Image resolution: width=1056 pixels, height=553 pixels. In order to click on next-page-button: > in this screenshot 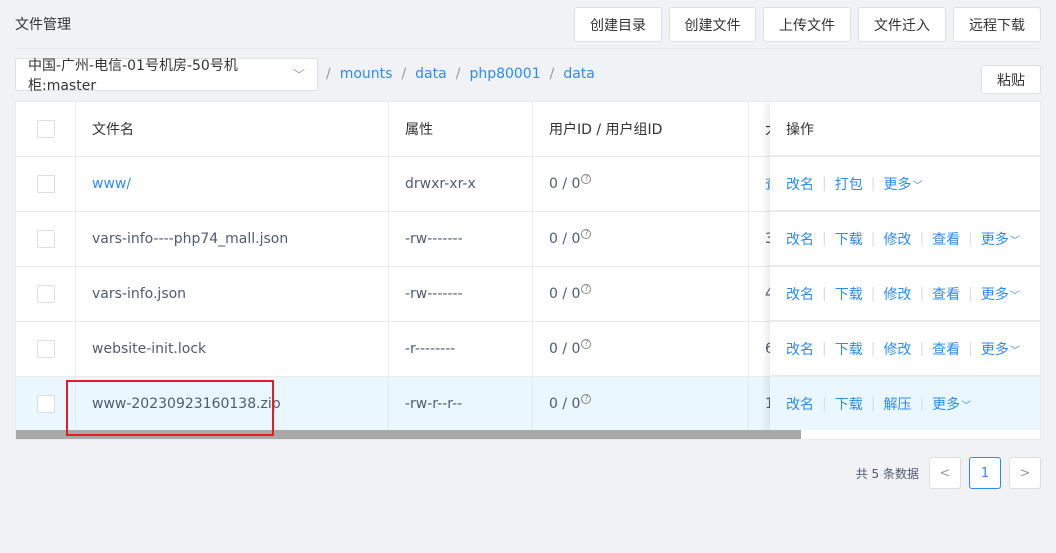, I will do `click(1025, 473)`.